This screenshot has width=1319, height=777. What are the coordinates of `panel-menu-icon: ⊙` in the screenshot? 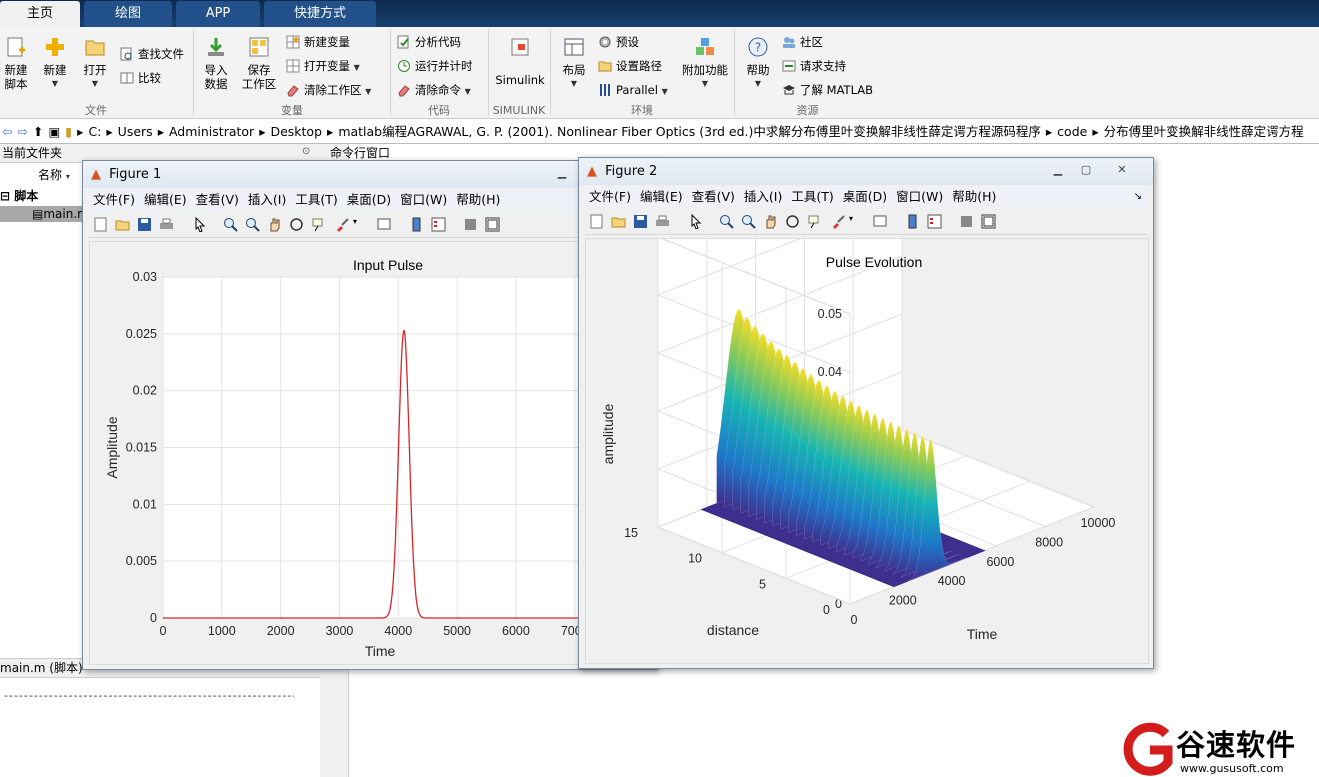 It's located at (306, 151).